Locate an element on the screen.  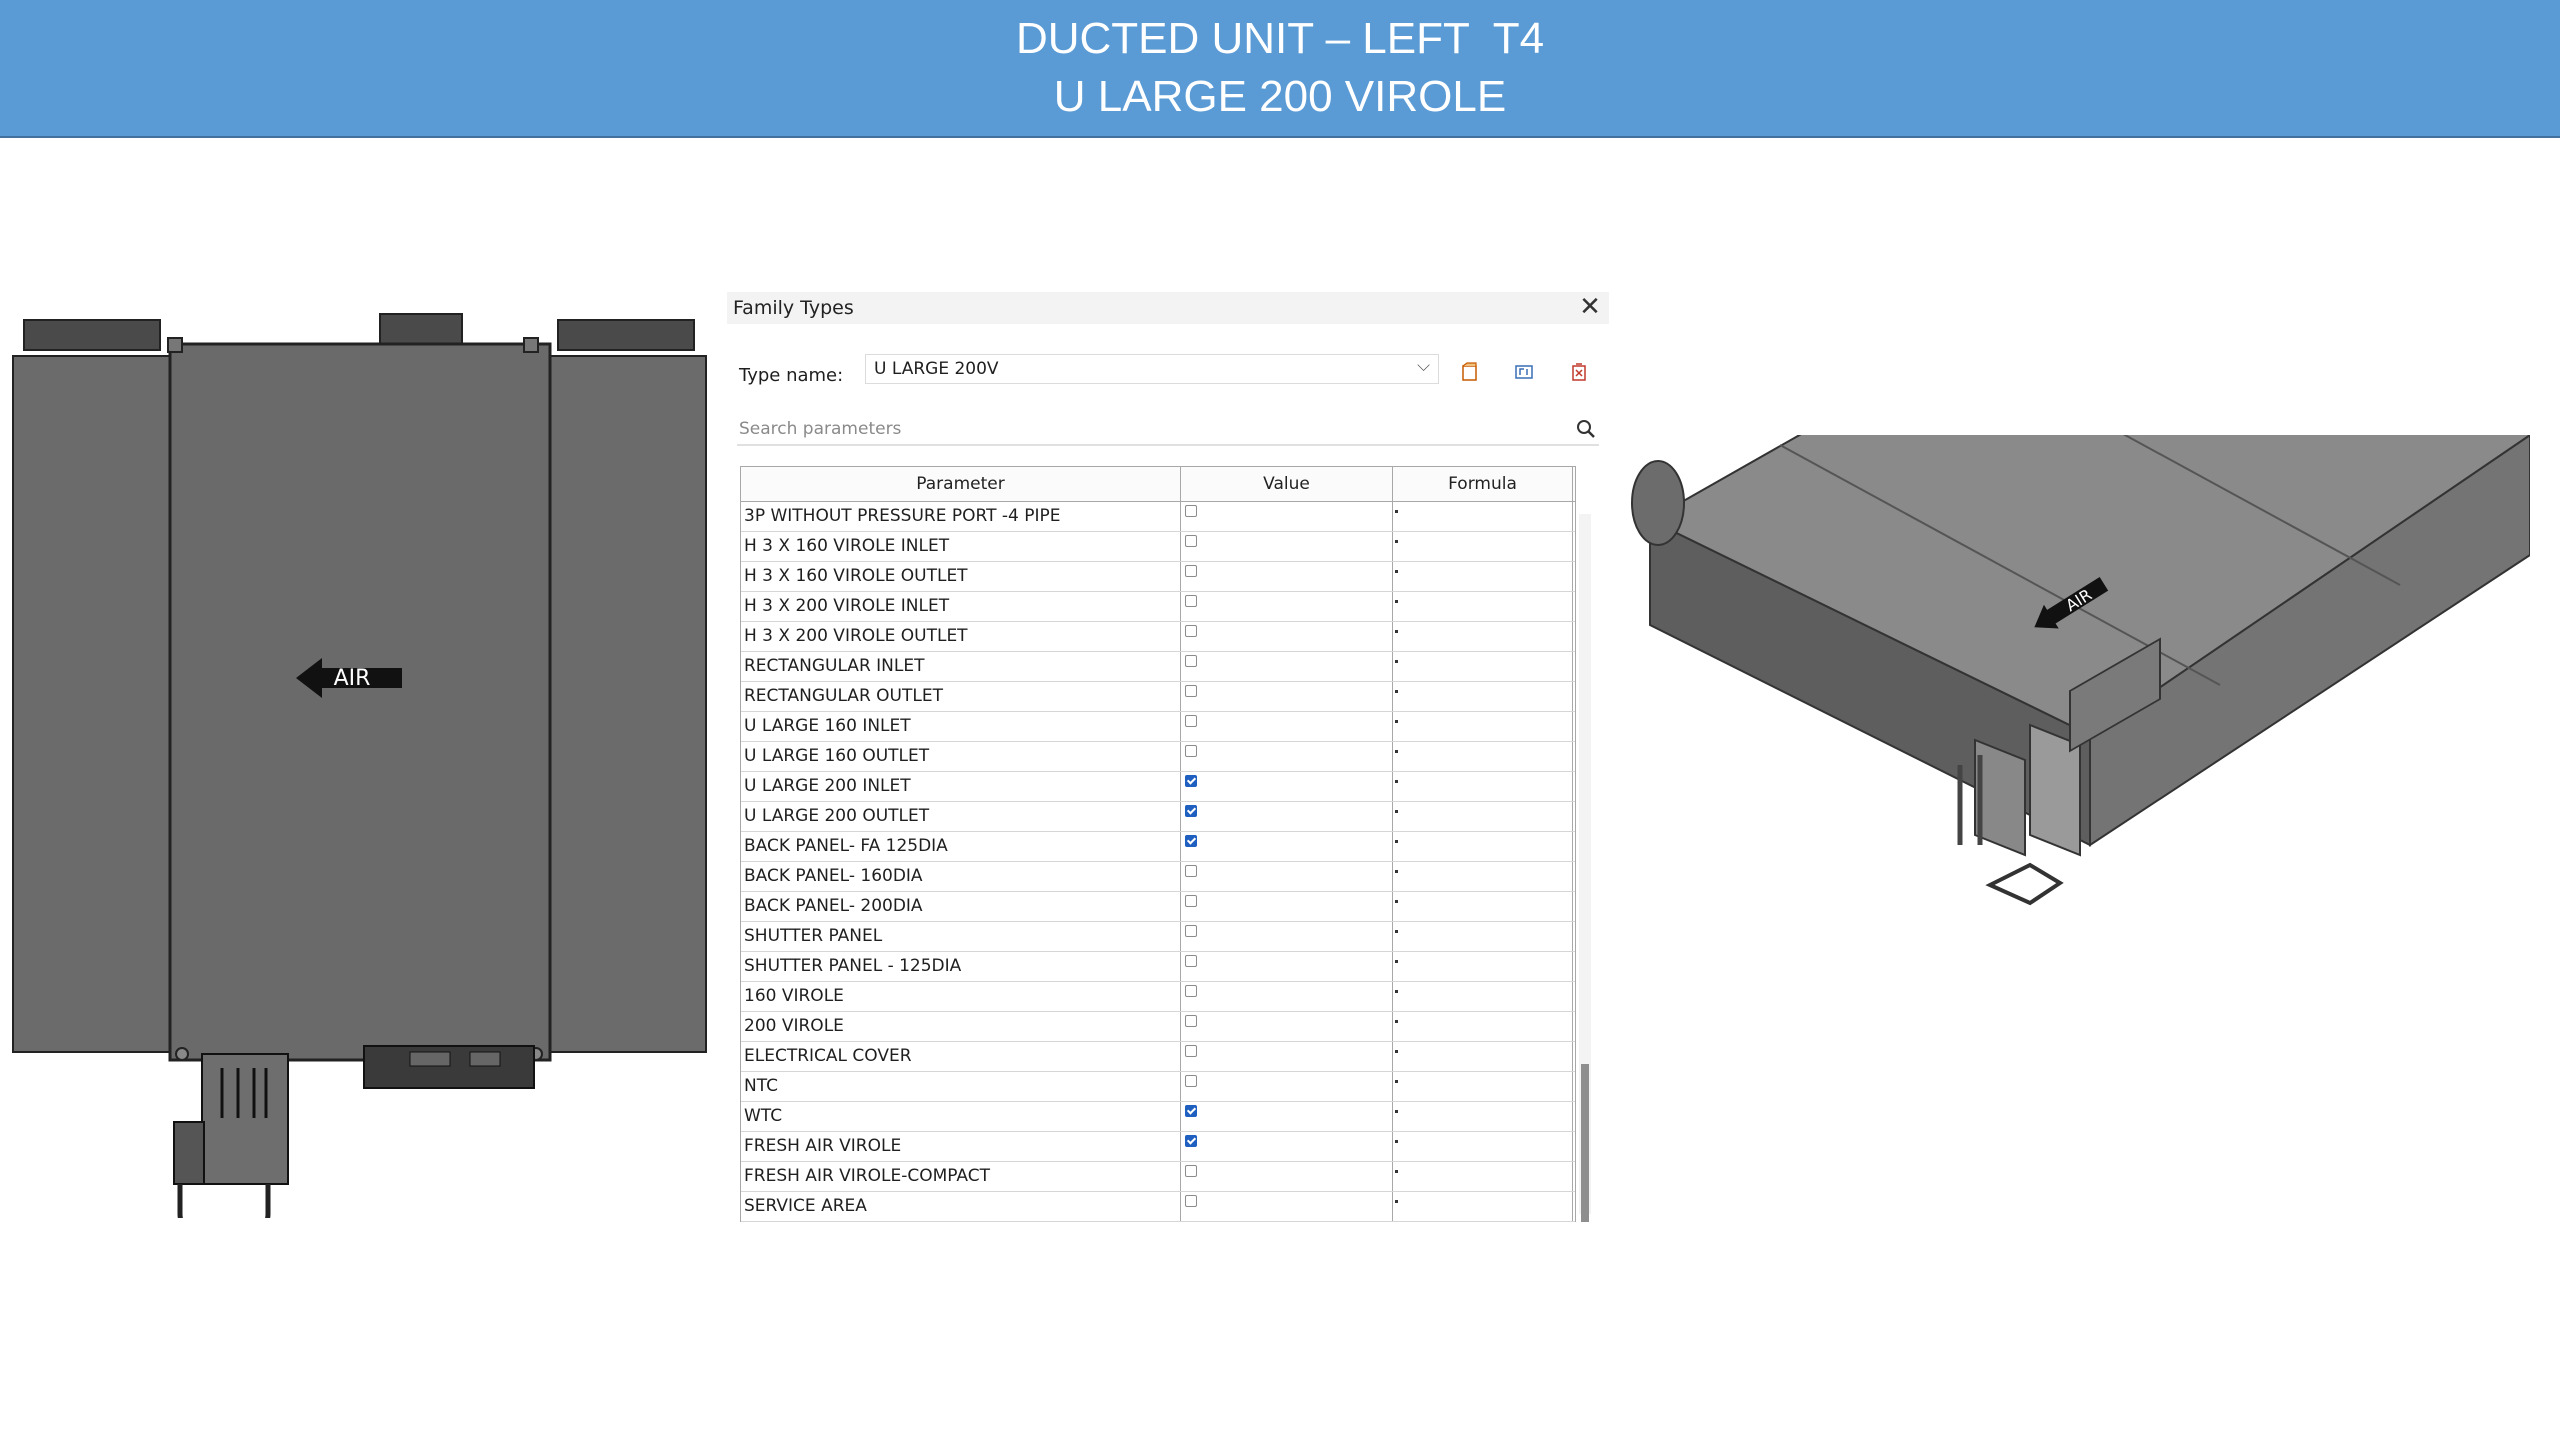
table-row: U LARGE 200 INLET is located at coordinates (1158, 787).